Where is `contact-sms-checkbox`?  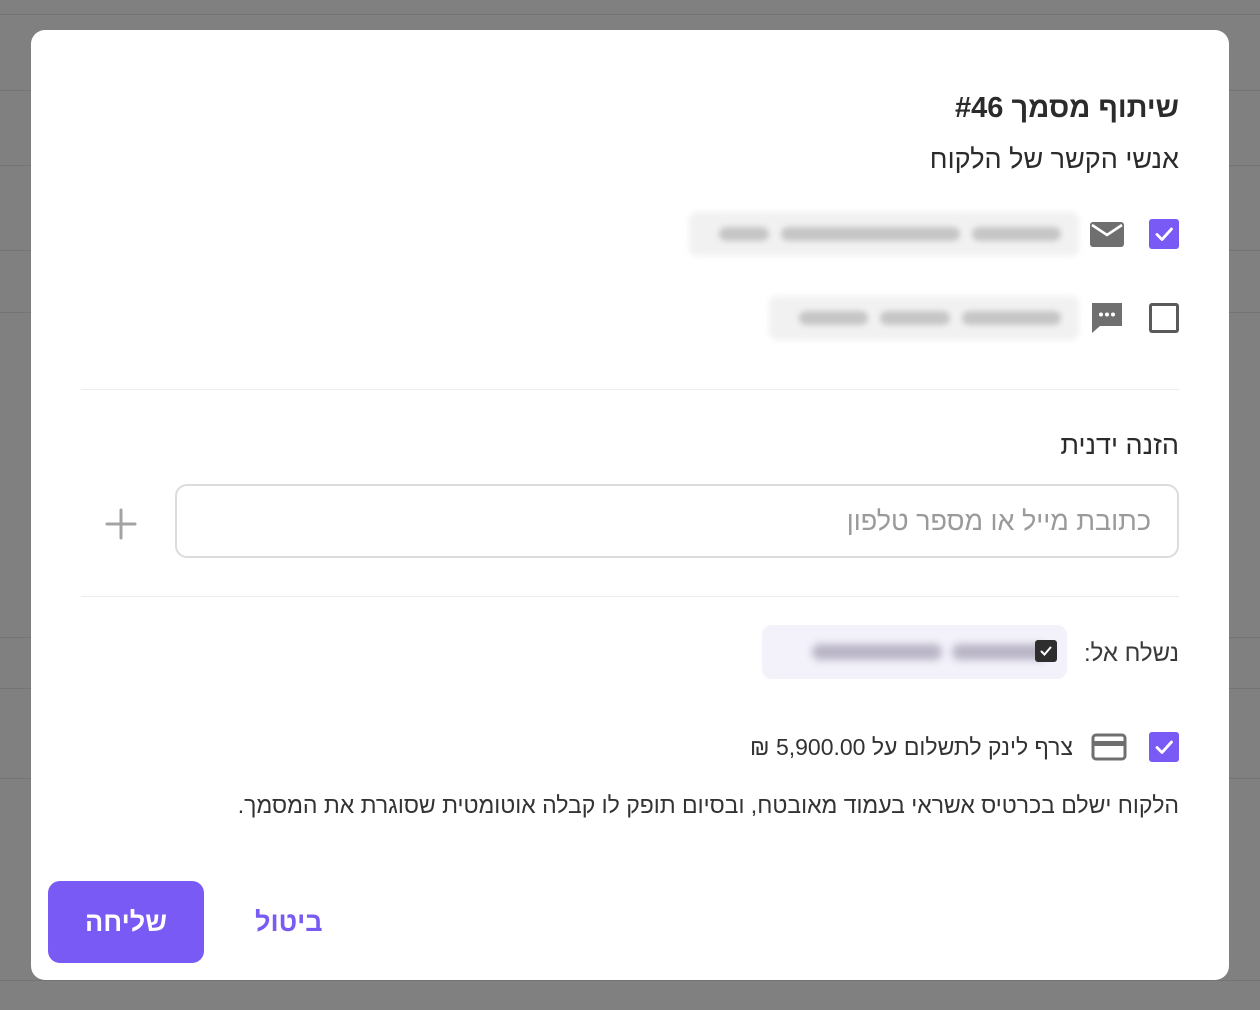
contact-sms-checkbox is located at coordinates (1164, 318).